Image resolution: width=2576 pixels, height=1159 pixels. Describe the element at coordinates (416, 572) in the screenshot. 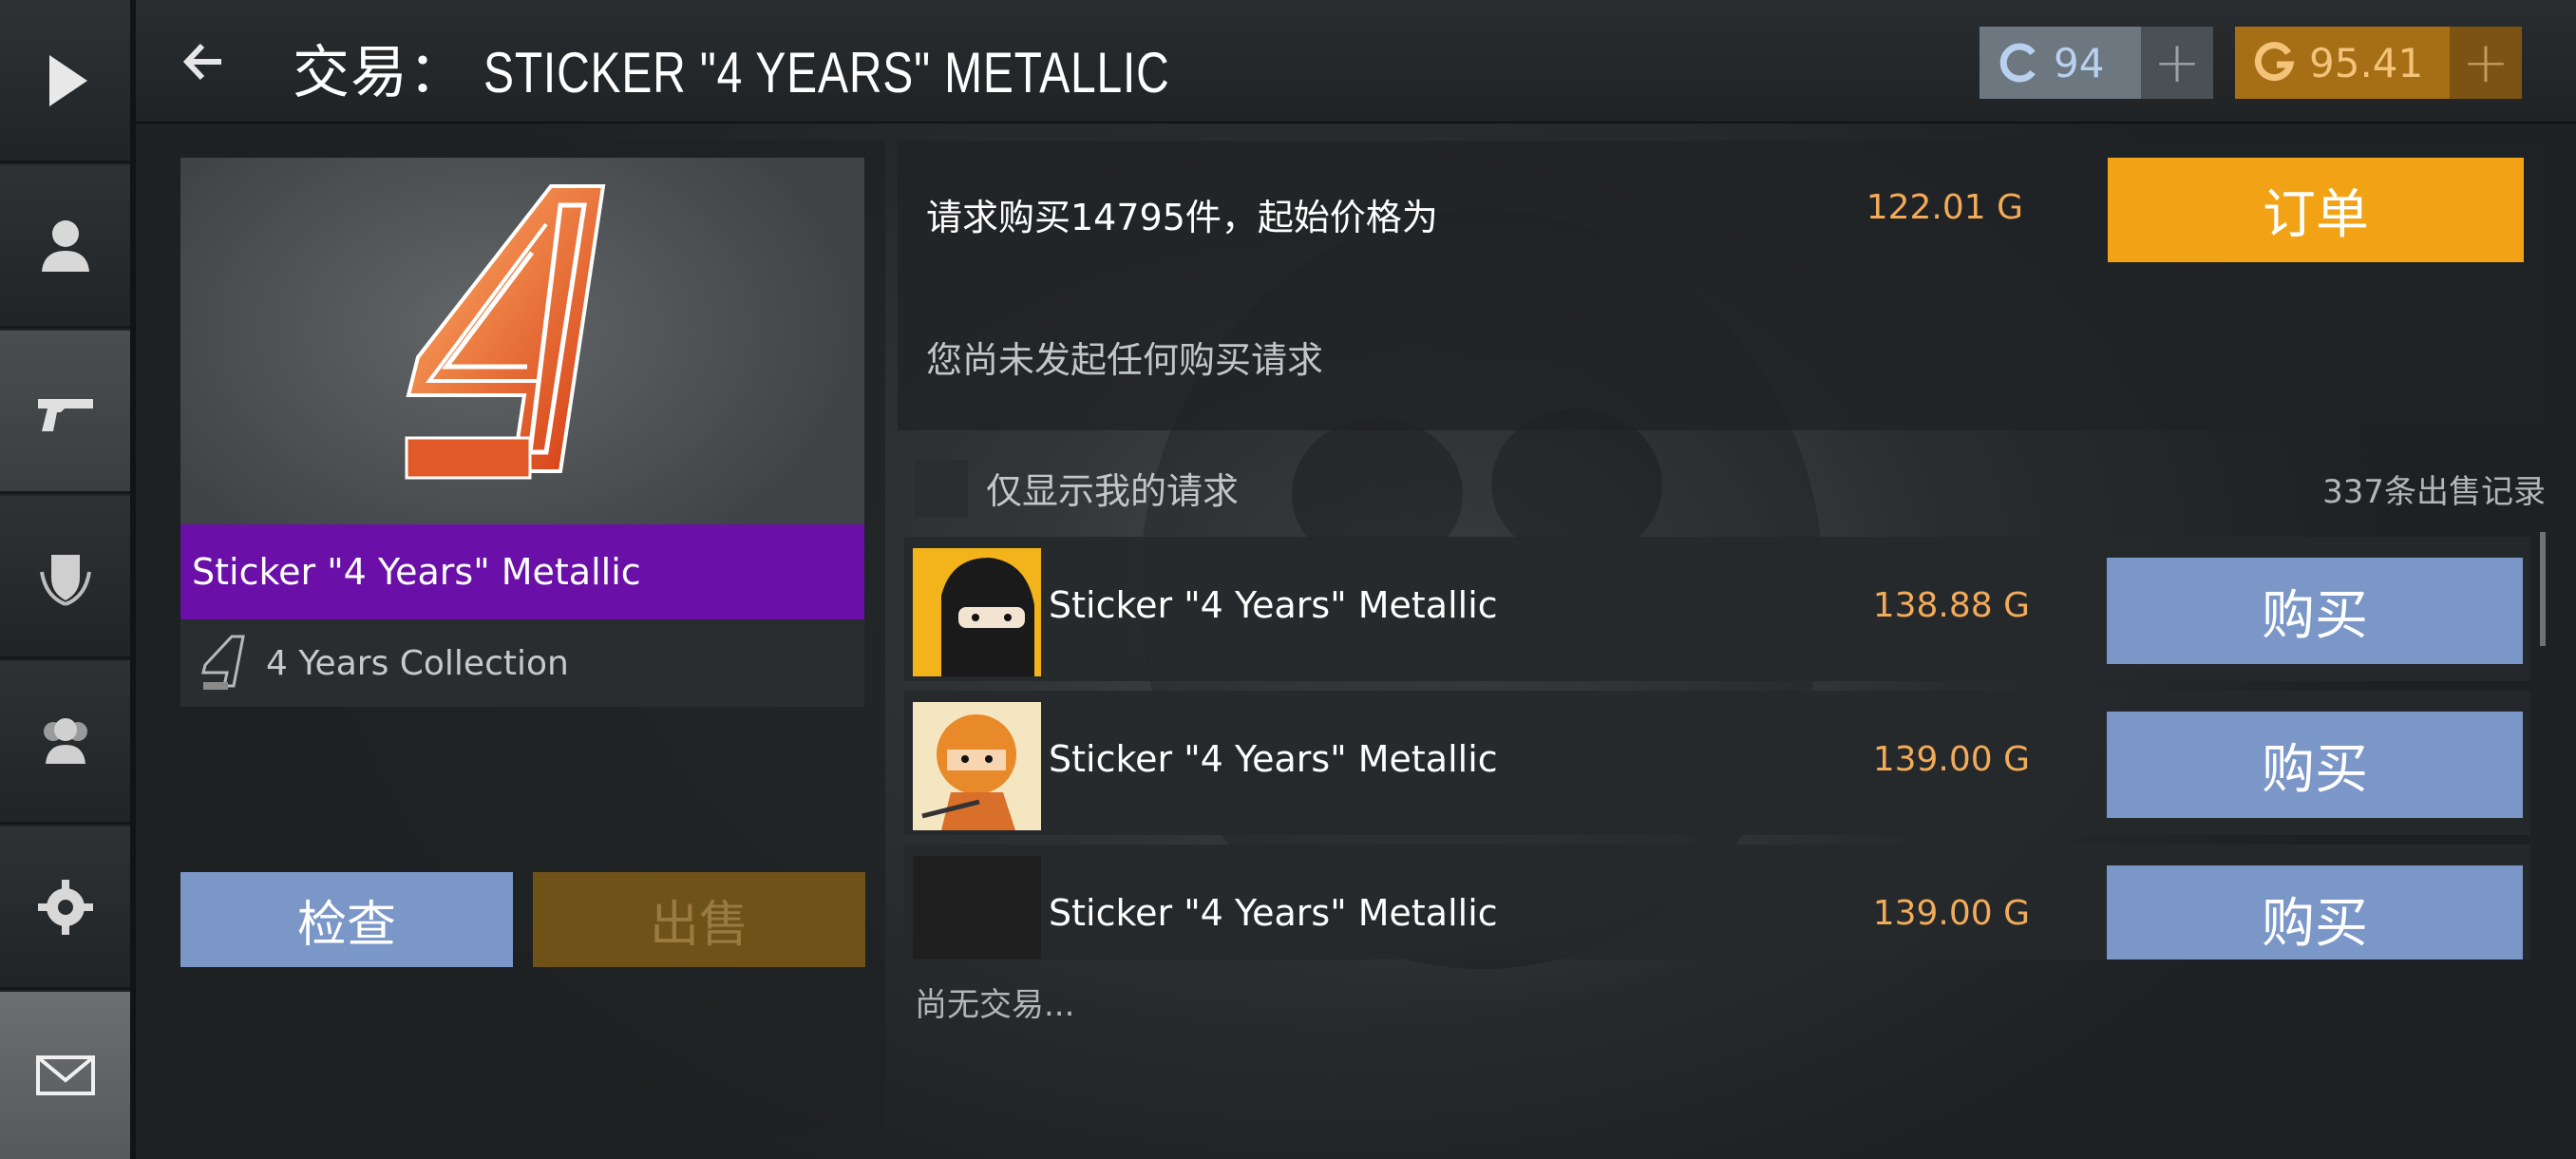

I see `item-name: Sticker "4 Years" Metallic` at that location.